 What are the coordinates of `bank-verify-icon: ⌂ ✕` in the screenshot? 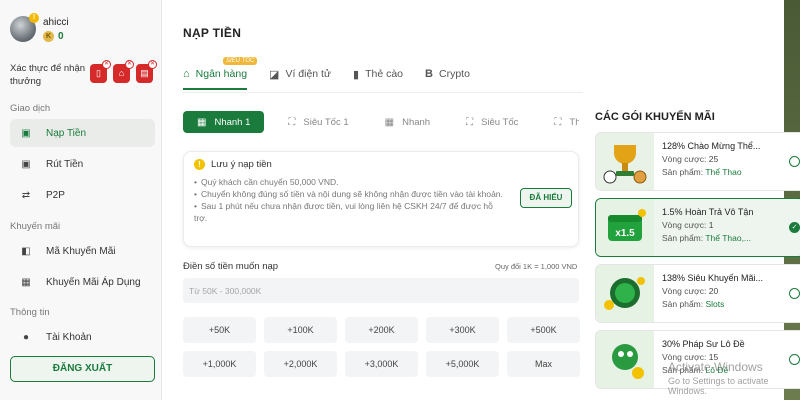 It's located at (123, 71).